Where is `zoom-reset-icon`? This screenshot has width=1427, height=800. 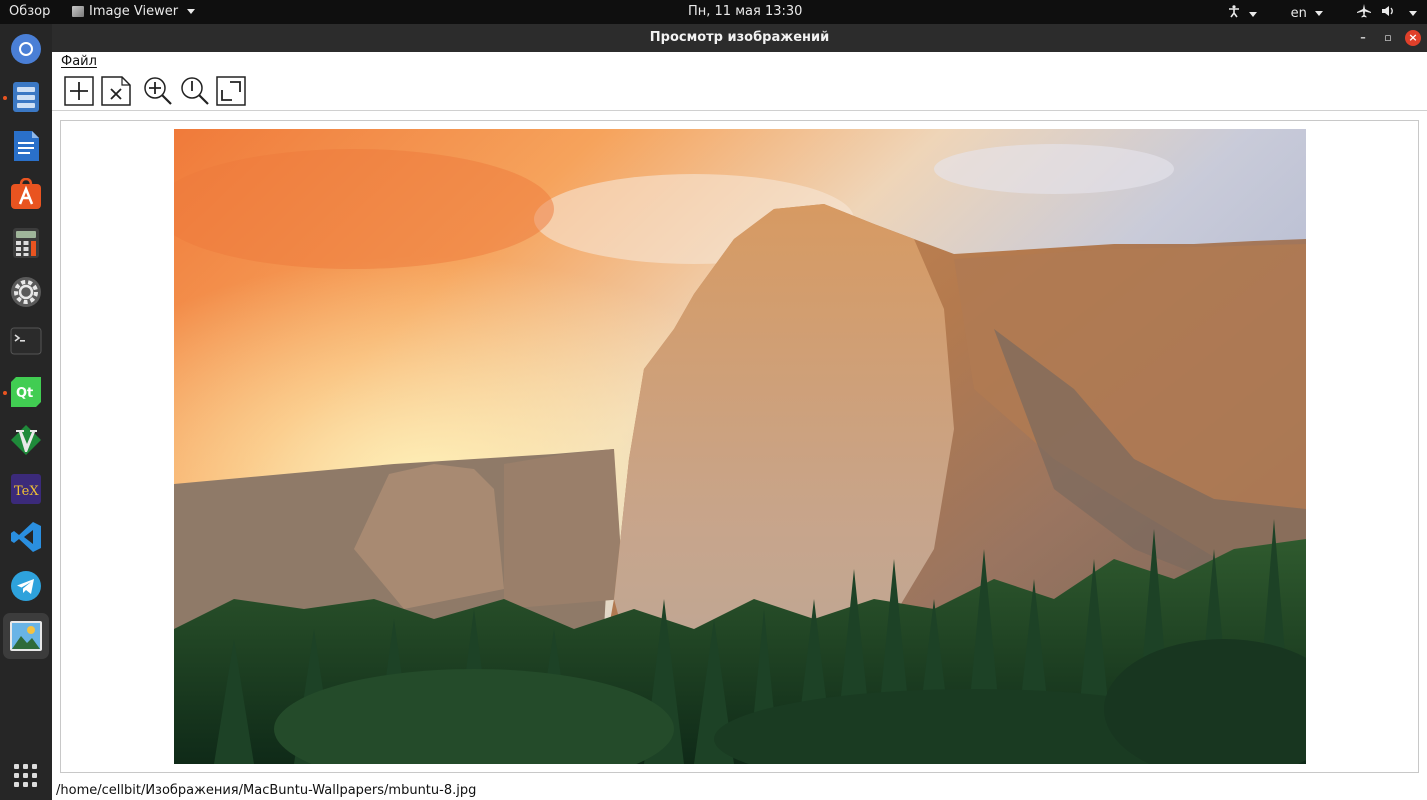
zoom-reset-icon is located at coordinates (195, 91).